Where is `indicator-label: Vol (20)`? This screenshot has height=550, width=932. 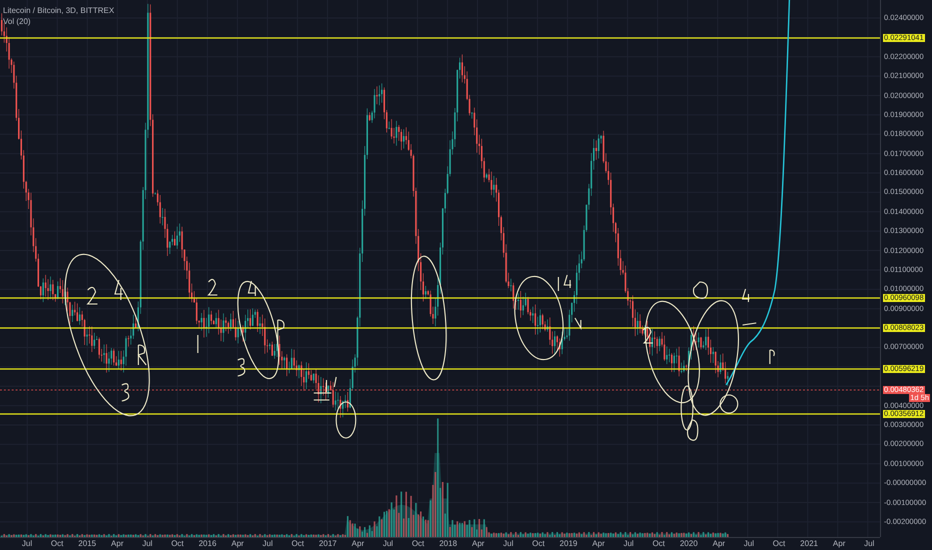 indicator-label: Vol (20) is located at coordinates (58, 21).